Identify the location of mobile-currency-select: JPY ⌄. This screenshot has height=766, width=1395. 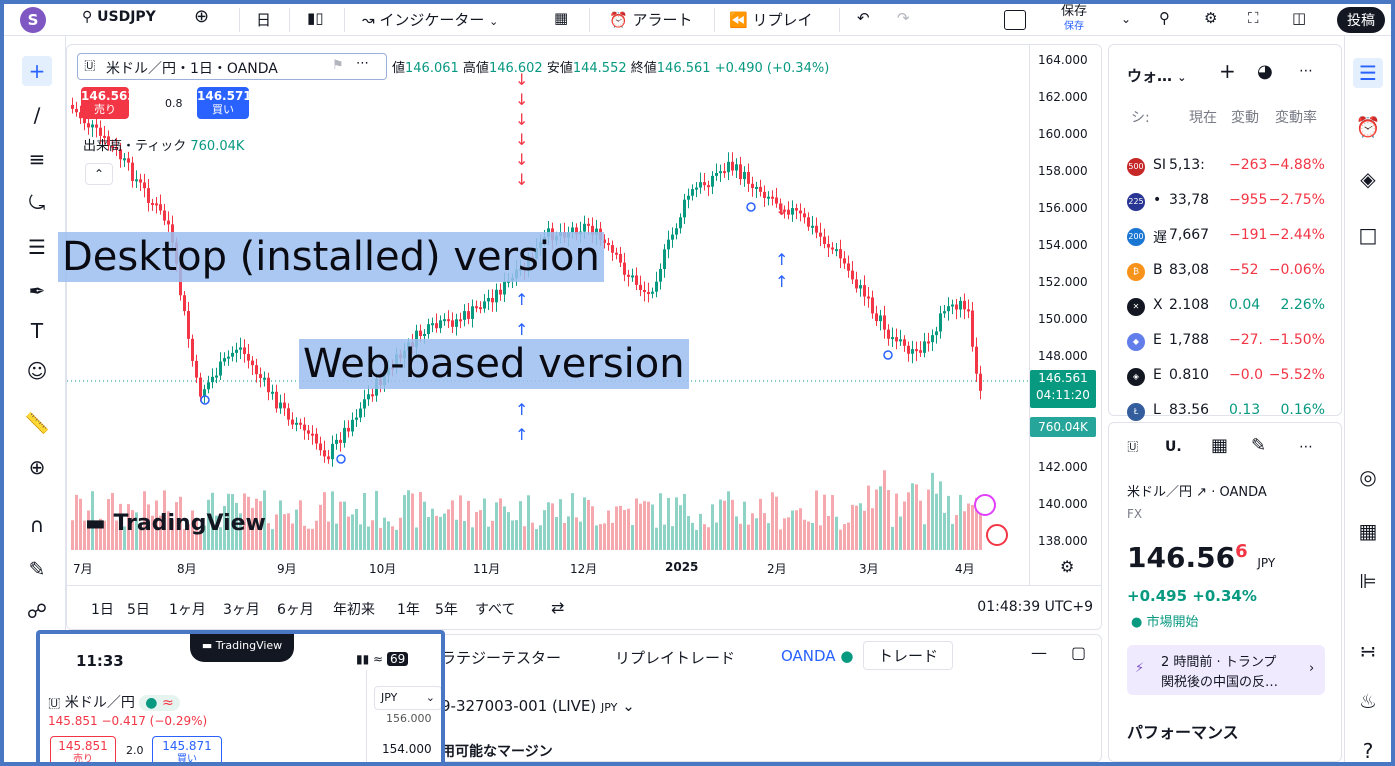
(407, 698).